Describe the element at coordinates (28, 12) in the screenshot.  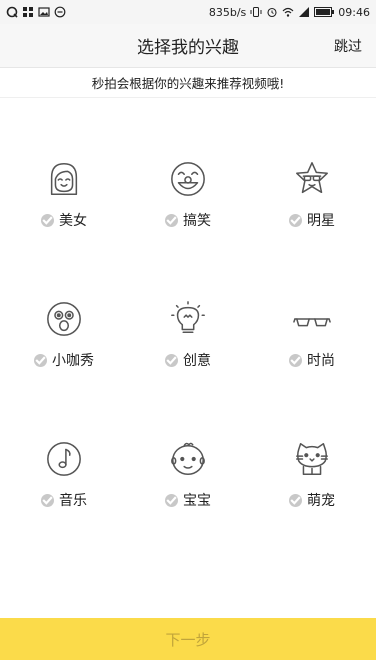
I see `grid-notification-icon` at that location.